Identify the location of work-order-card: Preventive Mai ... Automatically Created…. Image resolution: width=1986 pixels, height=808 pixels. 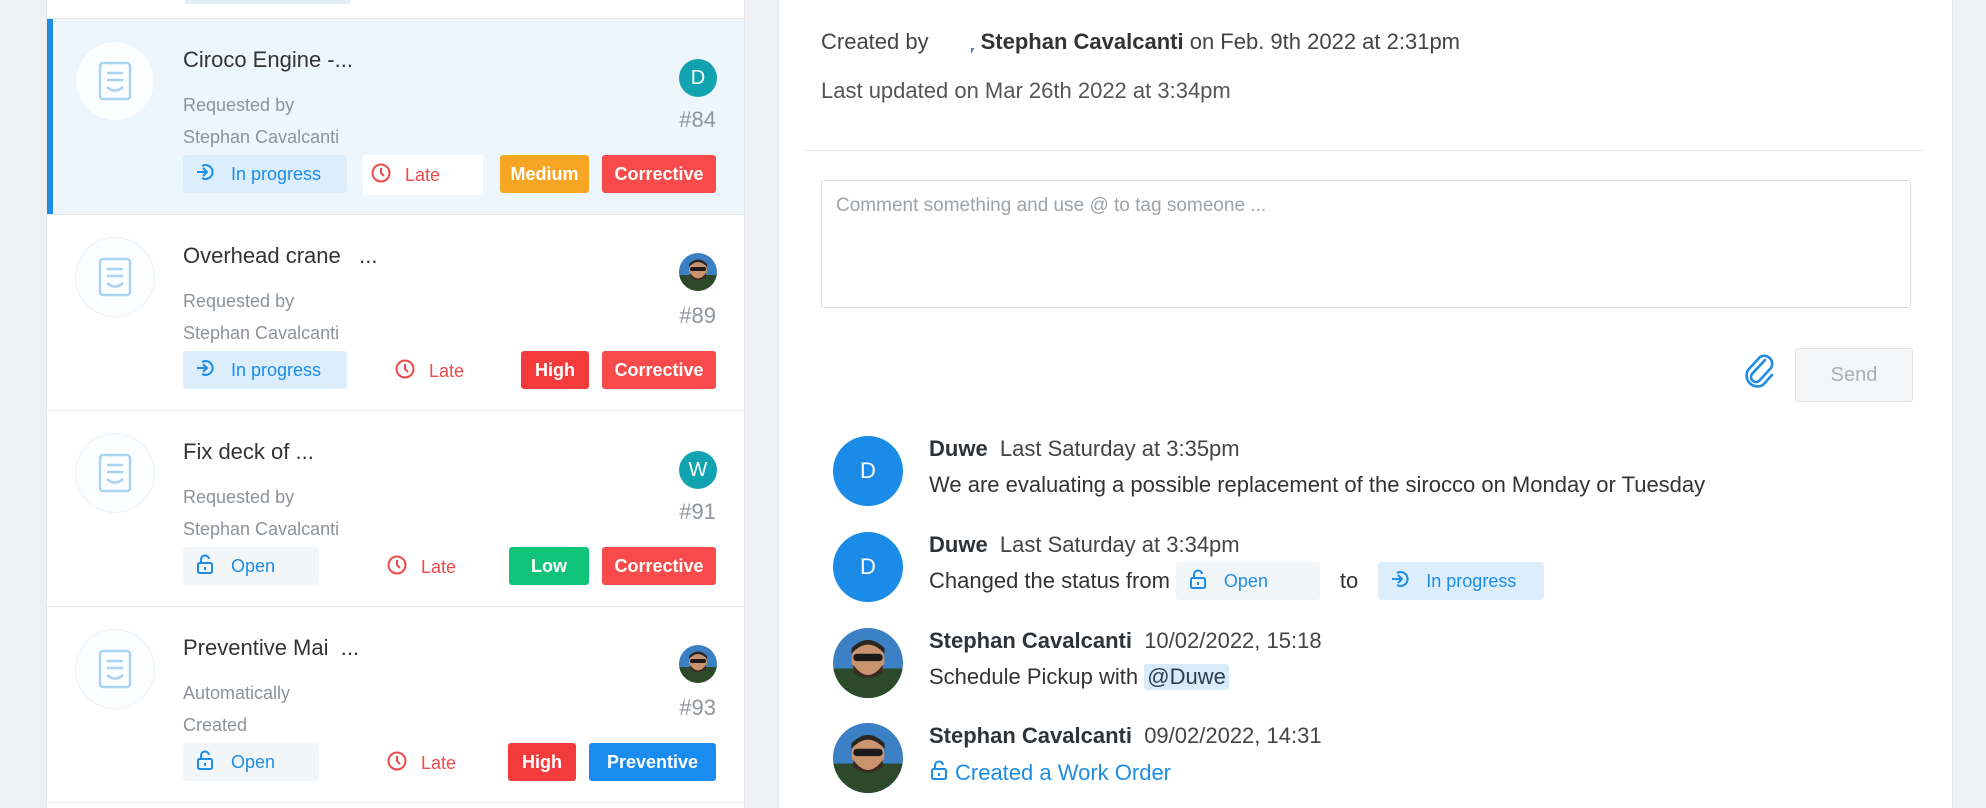
(395, 705).